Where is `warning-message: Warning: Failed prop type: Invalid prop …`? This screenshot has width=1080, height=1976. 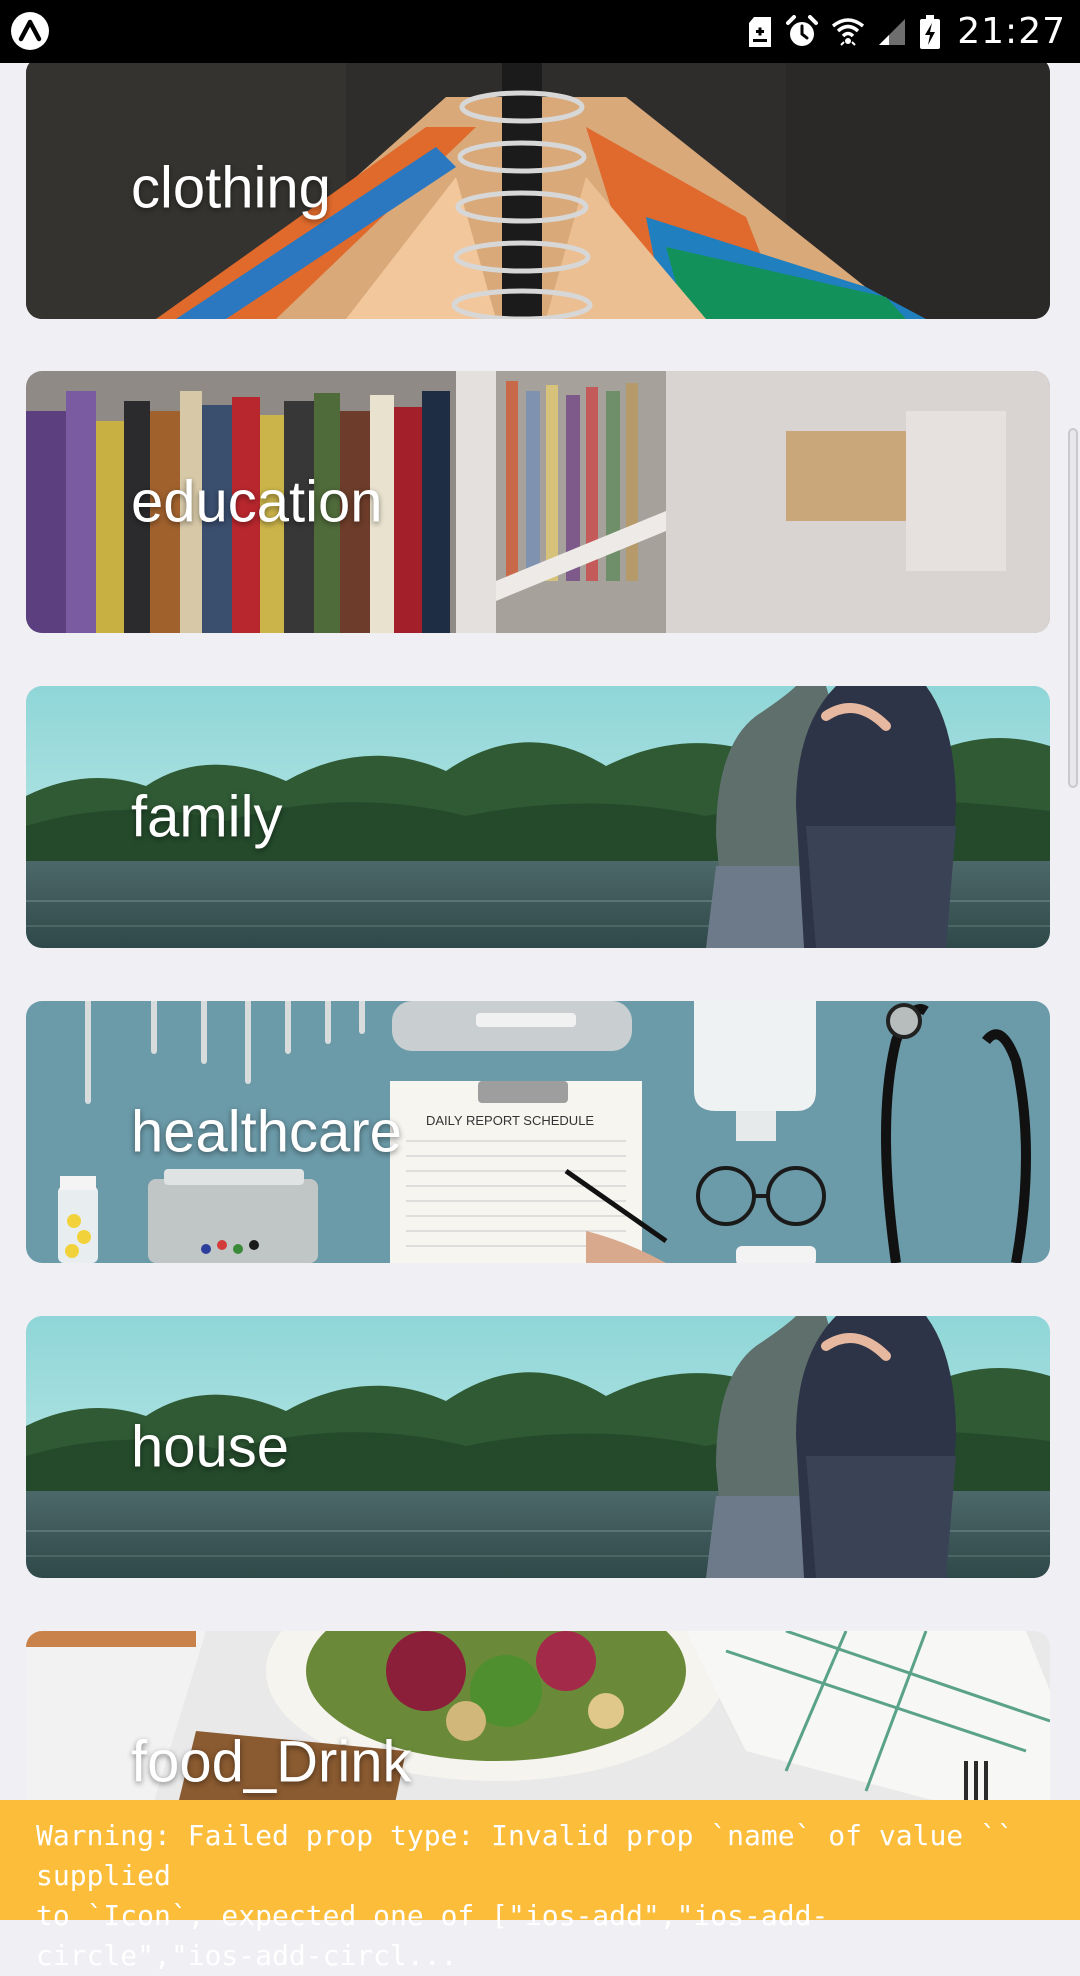
warning-message: Warning: Failed prop type: Invalid prop … is located at coordinates (540, 1896).